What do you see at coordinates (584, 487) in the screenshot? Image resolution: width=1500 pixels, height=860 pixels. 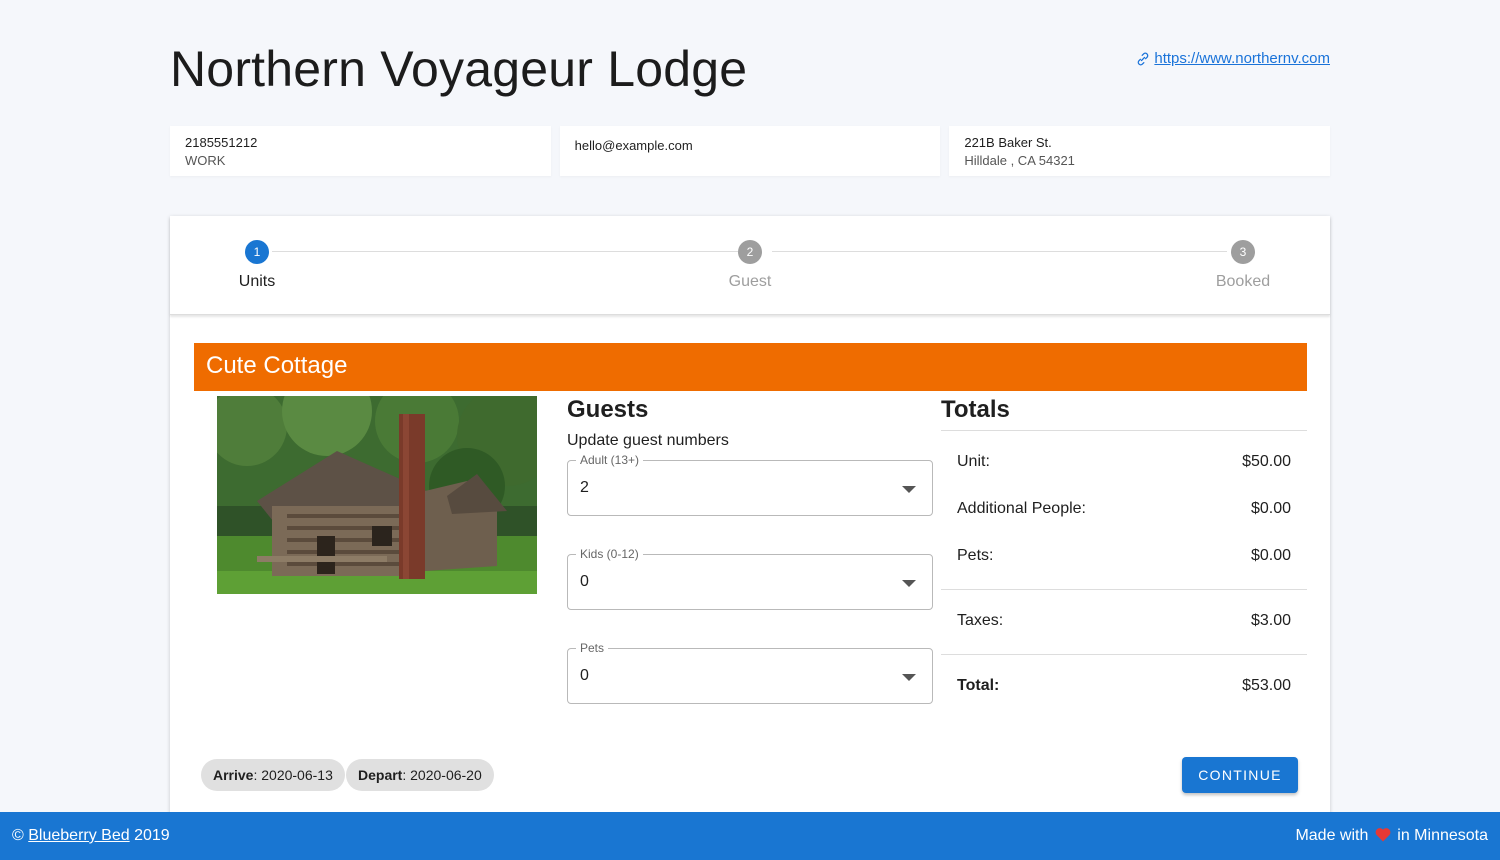 I see `adult-select-value: 2` at bounding box center [584, 487].